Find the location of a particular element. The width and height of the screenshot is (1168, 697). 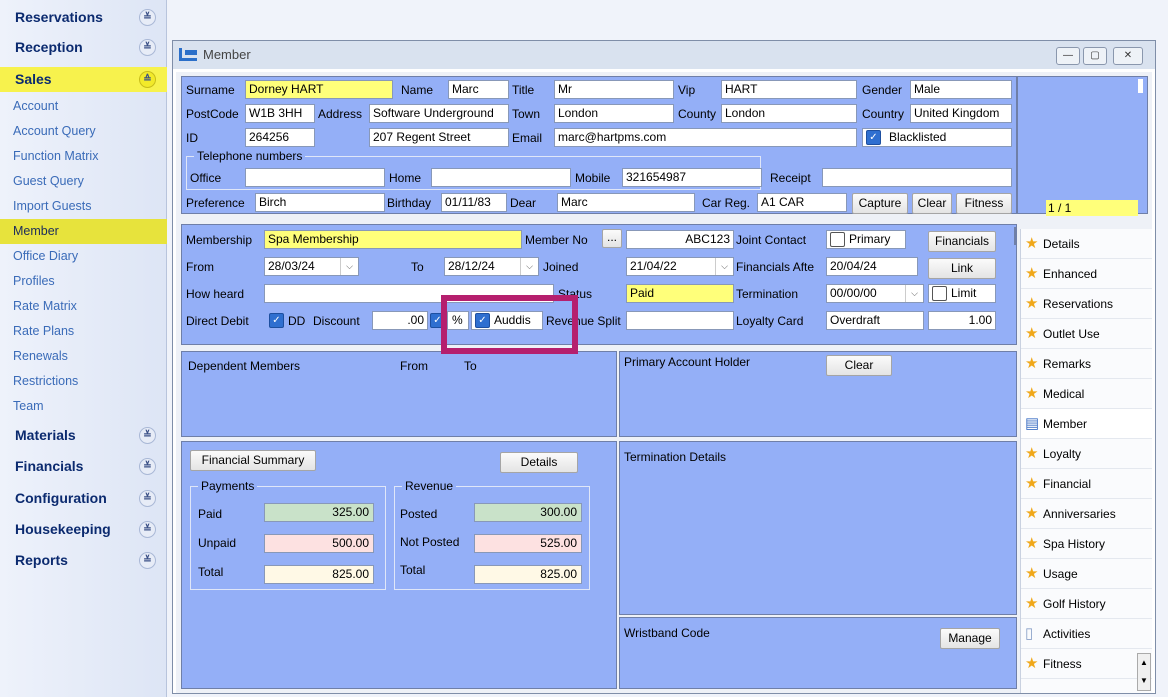

tab-remarks: ★ Remarks is located at coordinates (1086, 364).